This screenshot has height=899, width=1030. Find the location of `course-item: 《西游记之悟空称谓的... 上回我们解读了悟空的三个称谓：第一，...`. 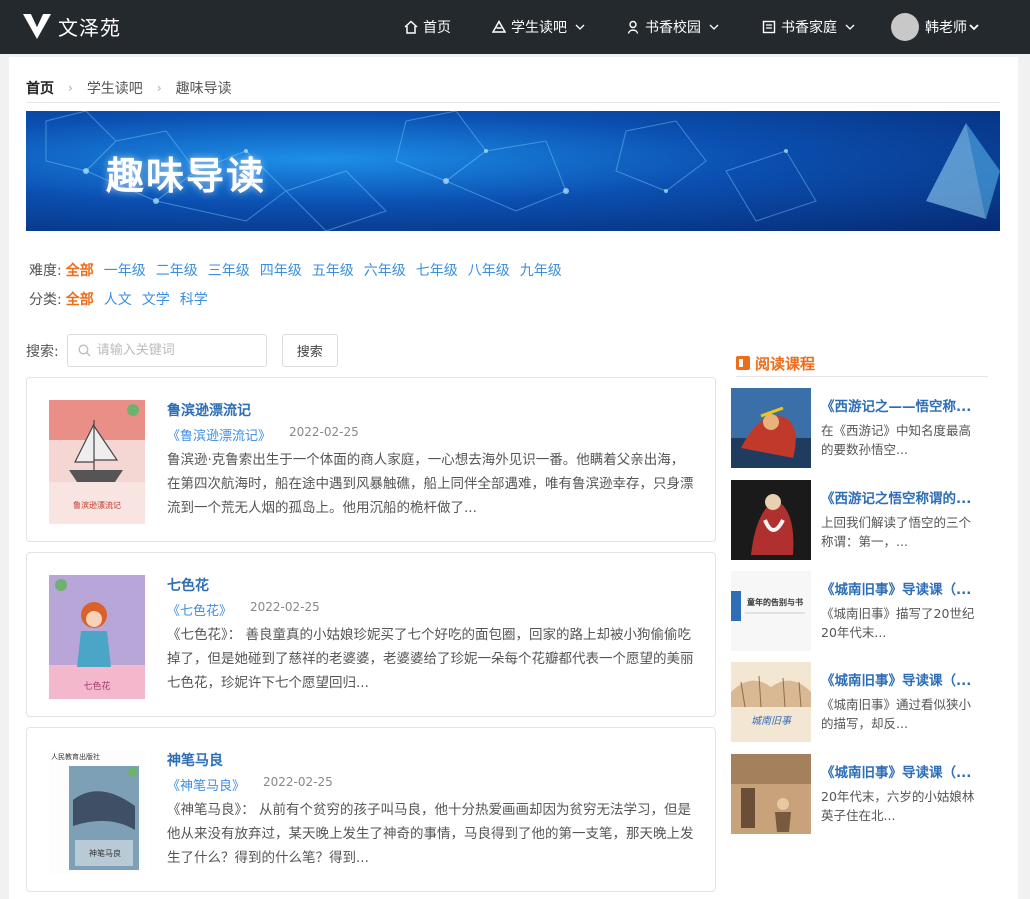

course-item: 《西游记之悟空称谓的... 上回我们解读了悟空的三个称谓：第一，... is located at coordinates (861, 520).